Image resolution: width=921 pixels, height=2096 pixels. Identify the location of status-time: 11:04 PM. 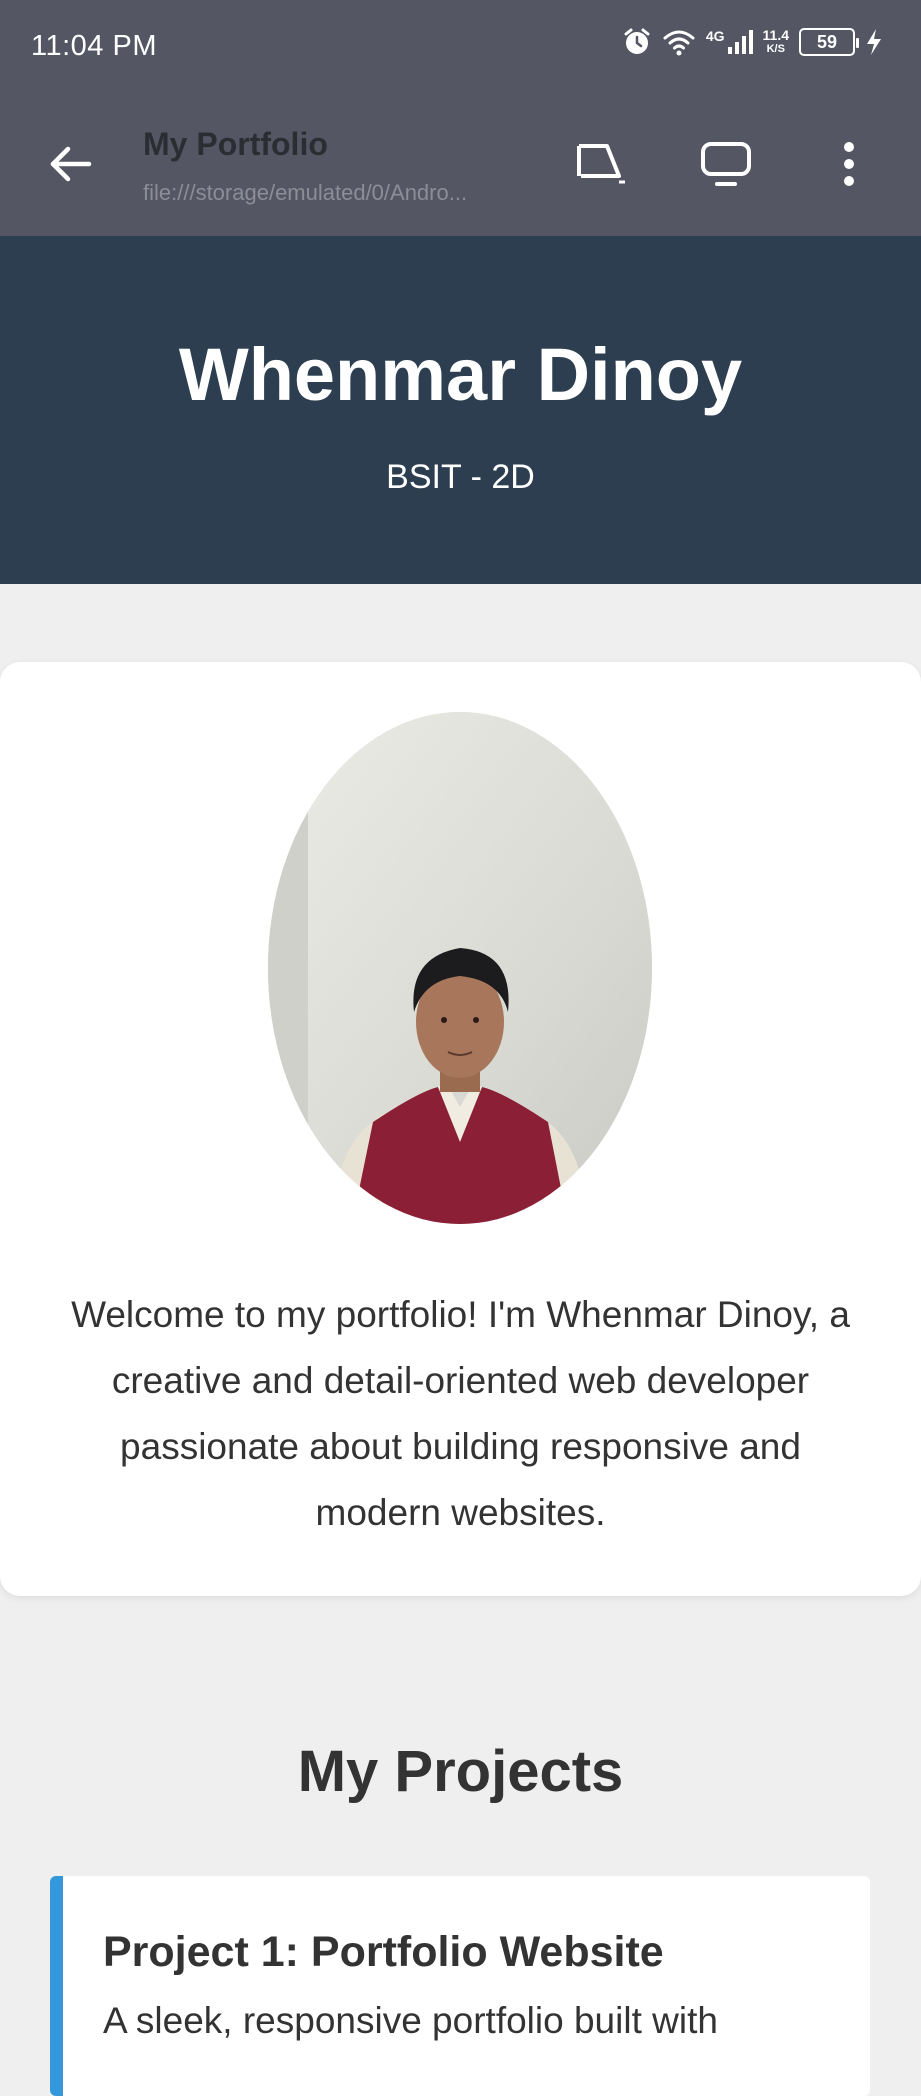
(94, 46).